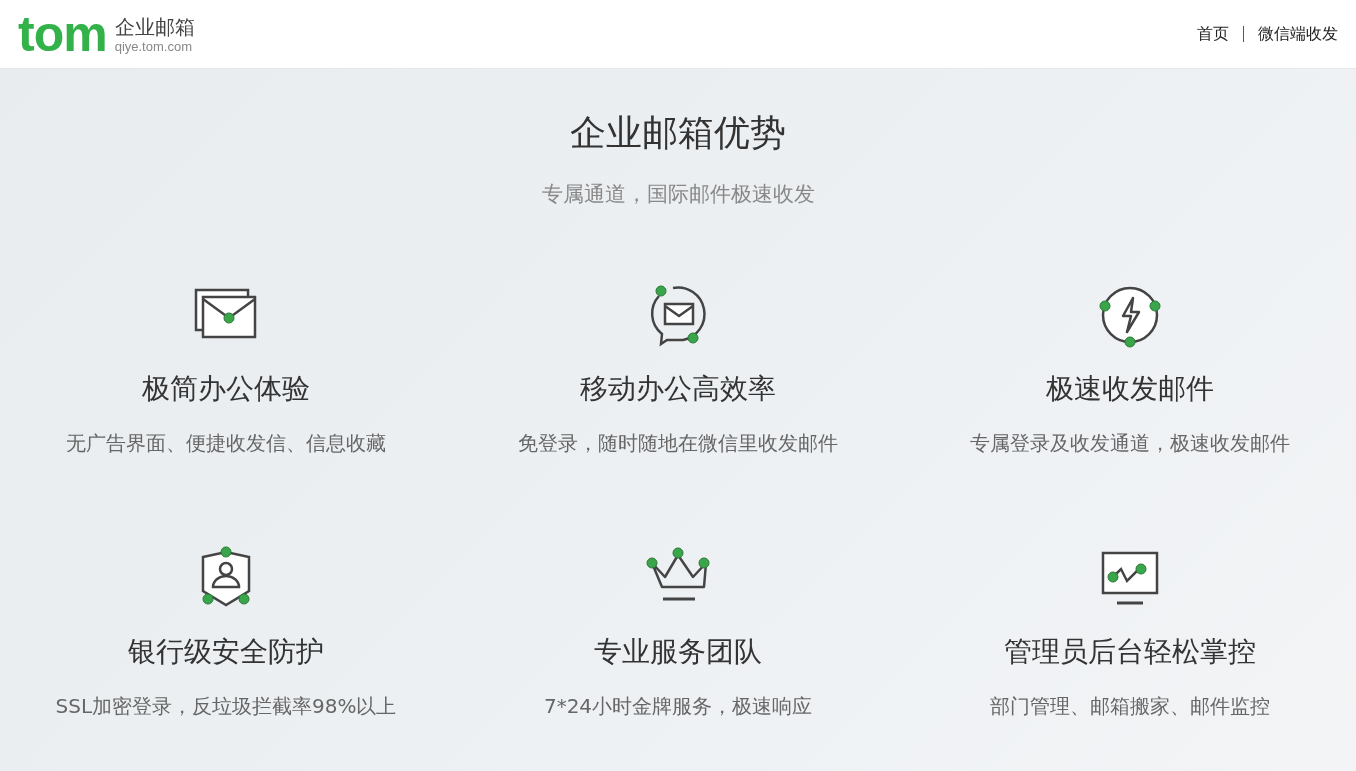 The height and width of the screenshot is (771, 1356). Describe the element at coordinates (678, 194) in the screenshot. I see `section-subtitle: 专属通道，国际邮件极速收发` at that location.